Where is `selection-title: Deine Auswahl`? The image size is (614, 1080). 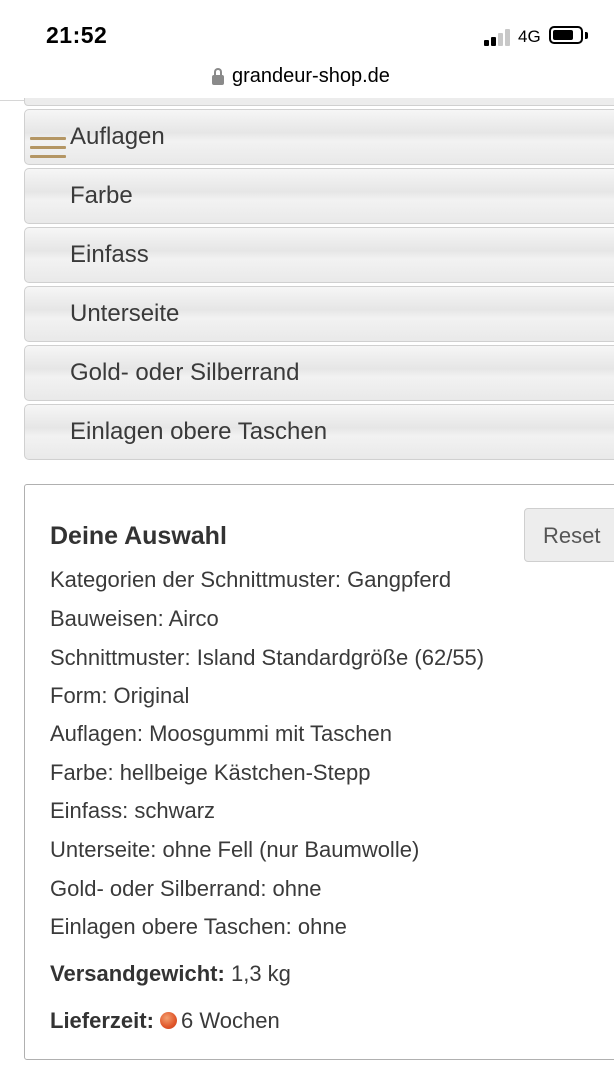
selection-title: Deine Auswahl is located at coordinates (138, 536).